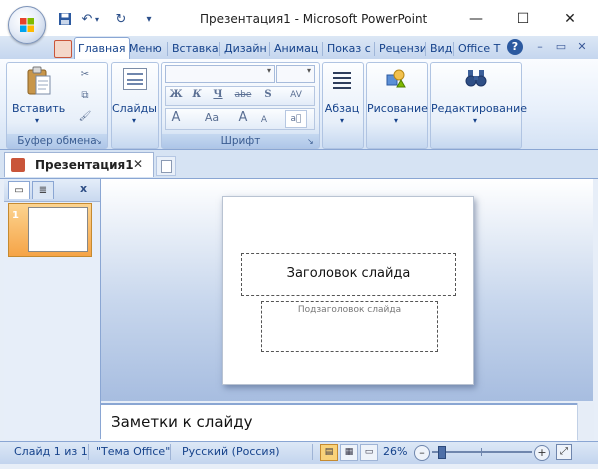 The height and width of the screenshot is (469, 598). I want to click on slide-sorter-view-icon: ▦, so click(349, 452).